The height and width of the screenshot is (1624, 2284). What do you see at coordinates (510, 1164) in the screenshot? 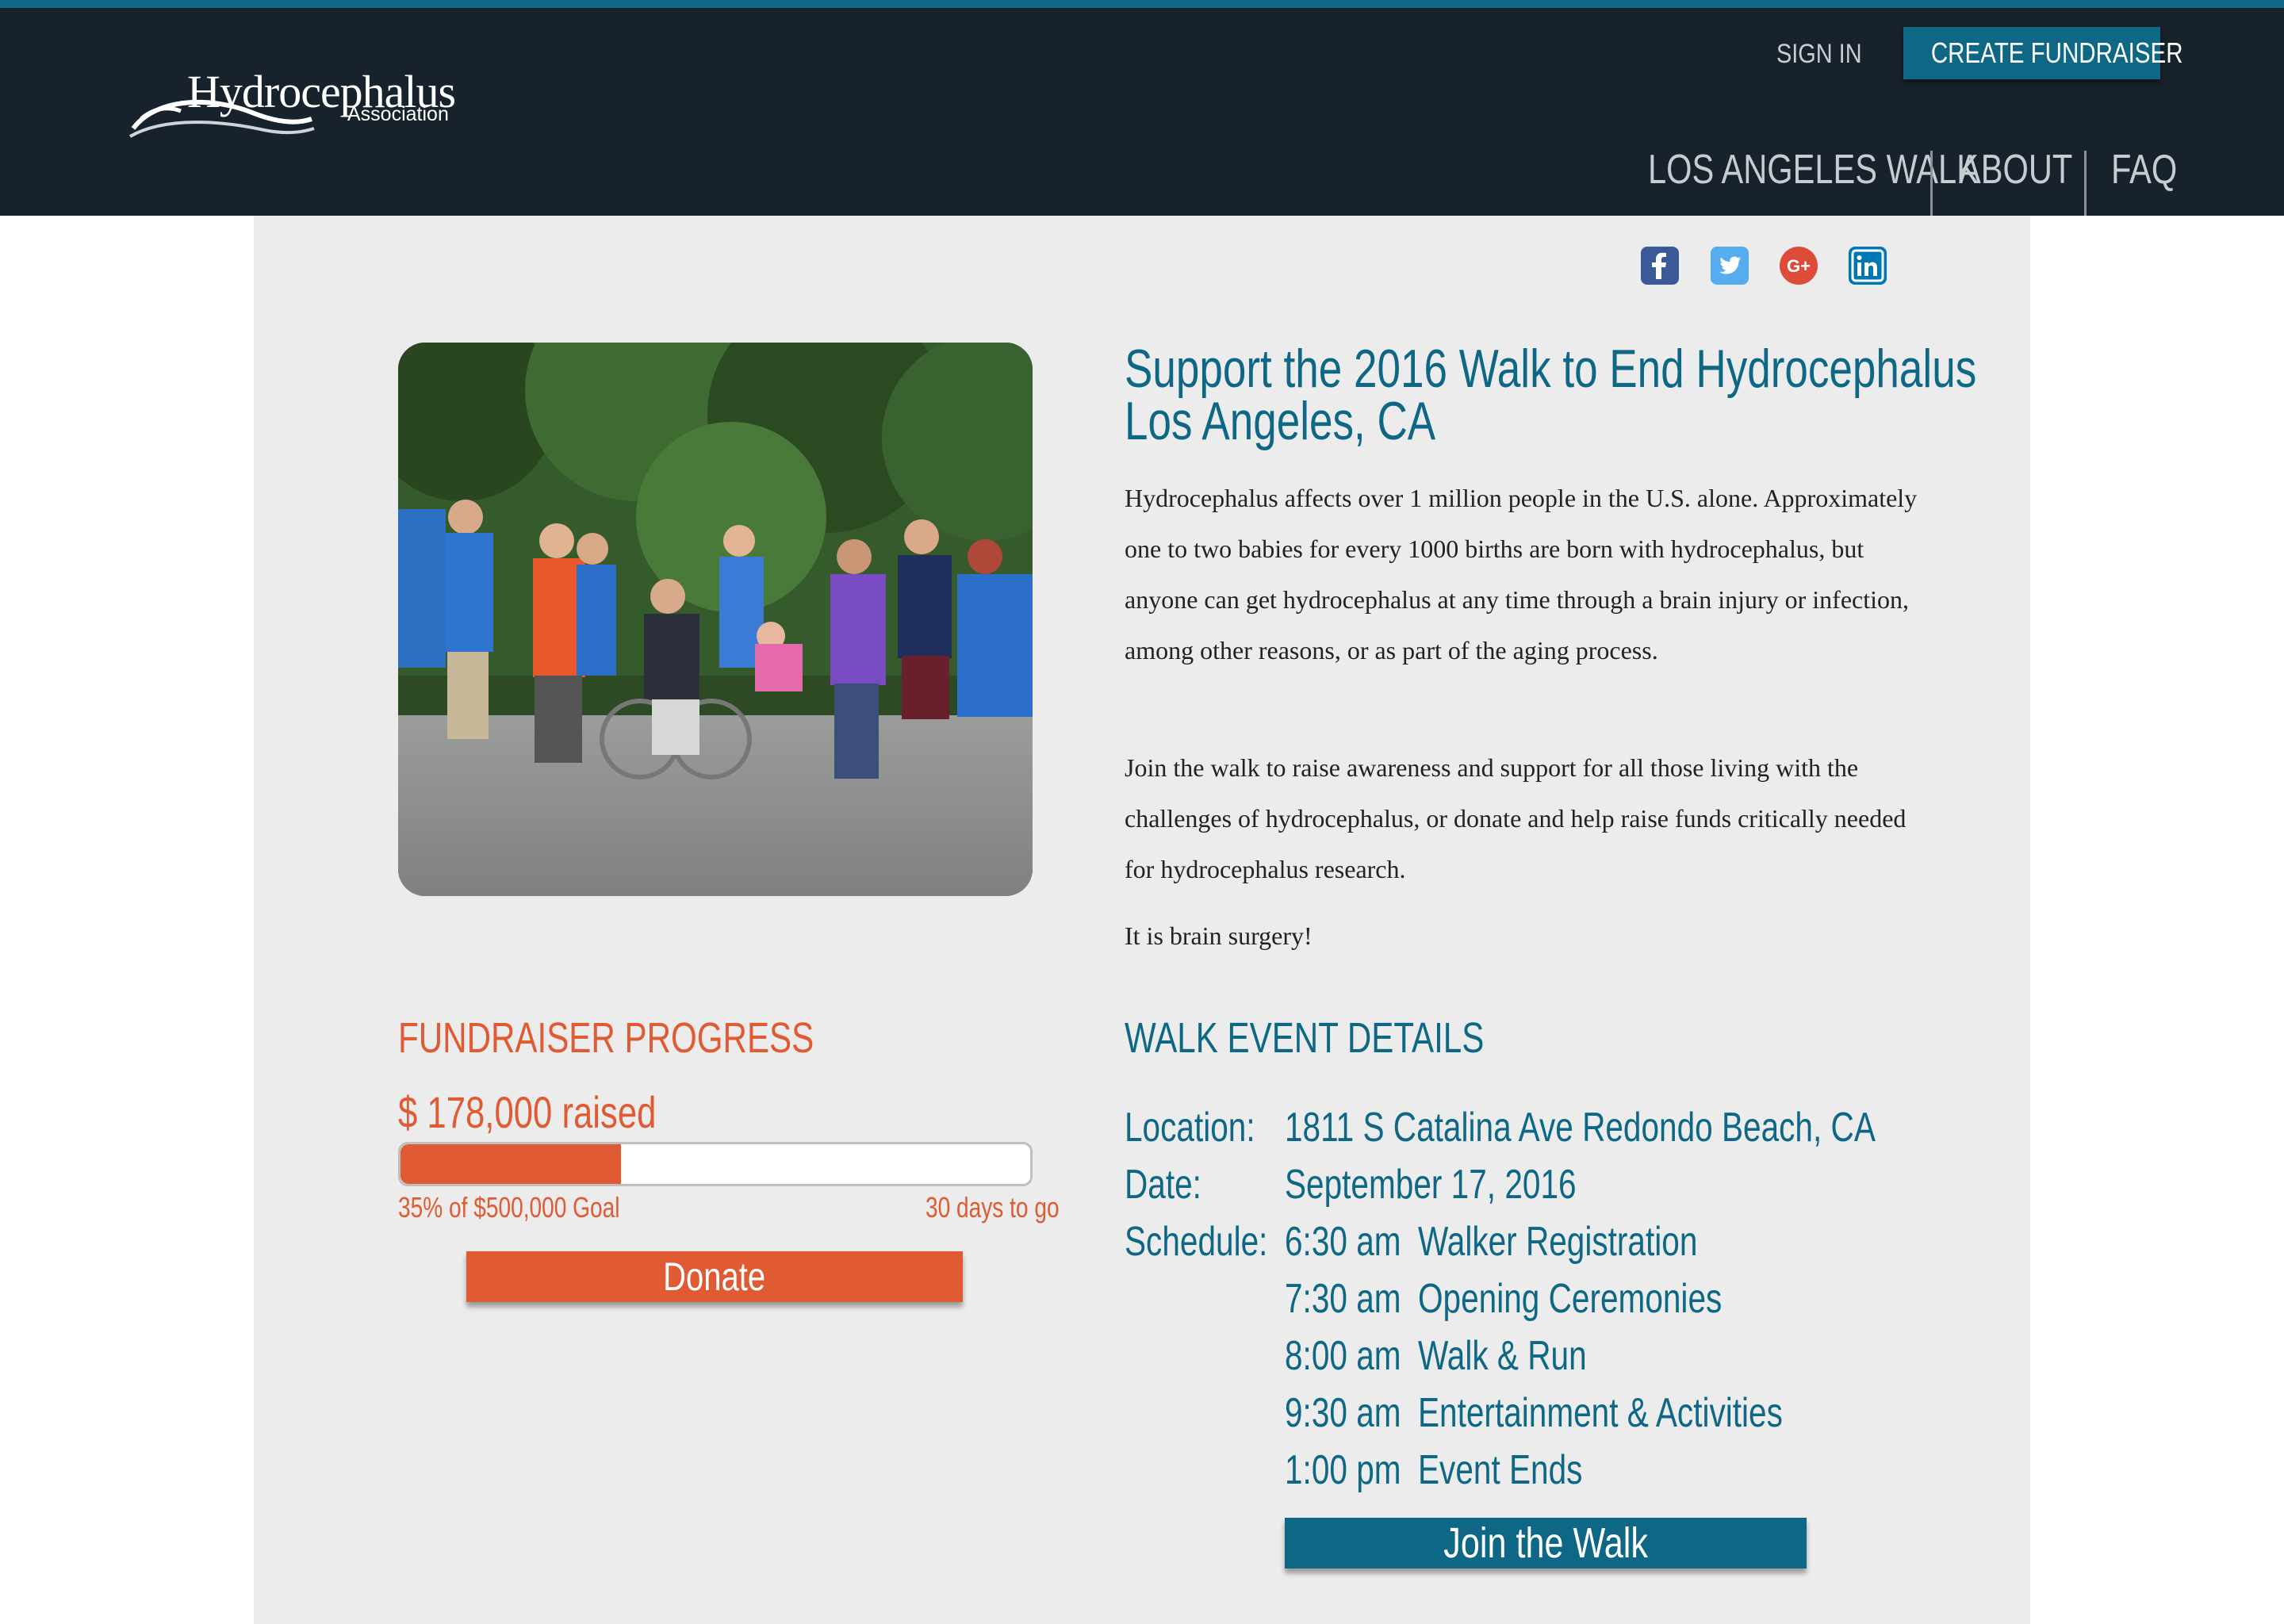
I see `progress-bar-fill` at bounding box center [510, 1164].